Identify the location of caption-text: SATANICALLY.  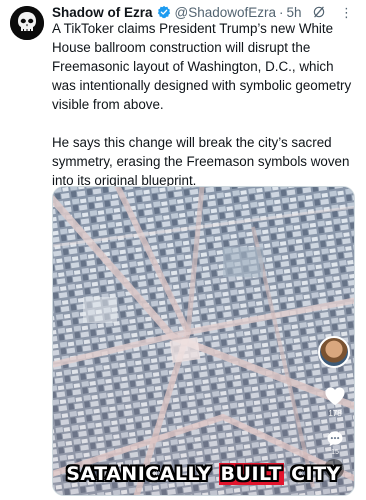
(142, 474).